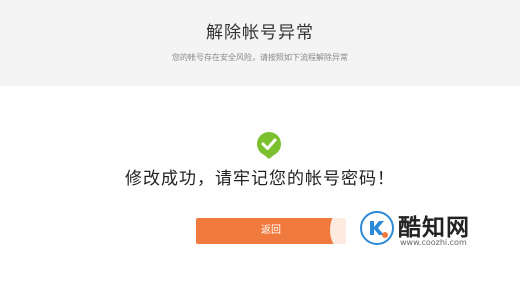 The width and height of the screenshot is (520, 284). Describe the element at coordinates (260, 33) in the screenshot. I see `page-title: 解除帐号异常` at that location.